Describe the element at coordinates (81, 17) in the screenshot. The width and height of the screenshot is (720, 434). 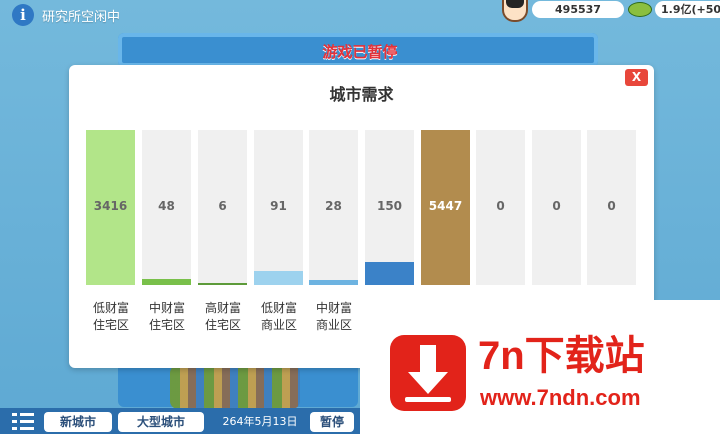
I see `lab-status: 研究所空闲中` at that location.